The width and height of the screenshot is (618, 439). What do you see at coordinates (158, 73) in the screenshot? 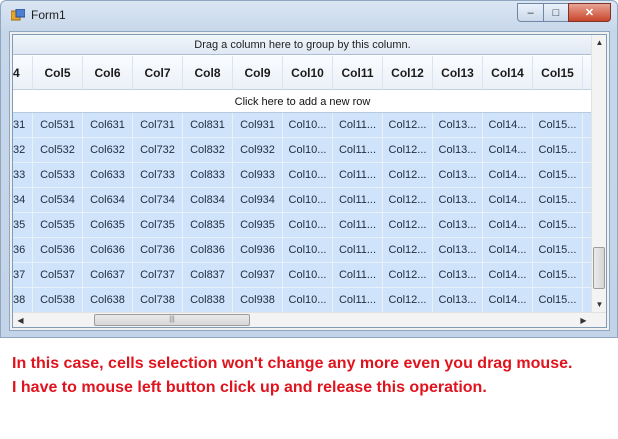
I see `column-header: Col7` at bounding box center [158, 73].